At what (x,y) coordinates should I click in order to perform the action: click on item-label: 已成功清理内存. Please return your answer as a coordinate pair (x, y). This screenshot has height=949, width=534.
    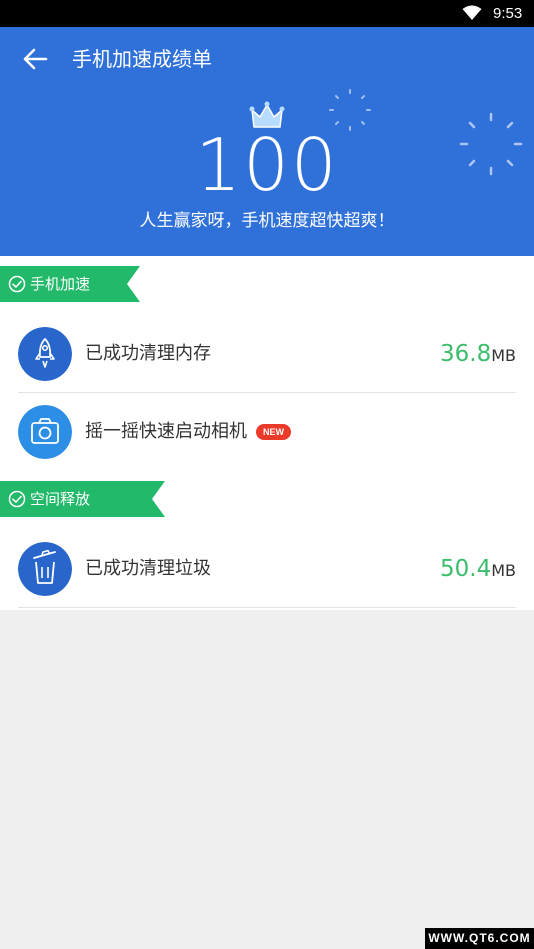
    Looking at the image, I should click on (148, 353).